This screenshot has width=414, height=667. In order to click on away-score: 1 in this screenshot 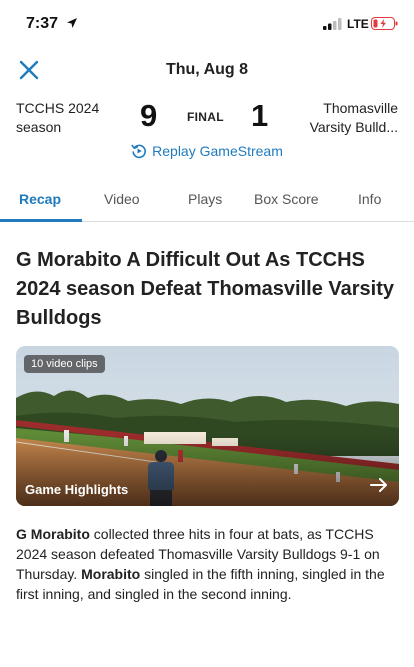, I will do `click(260, 115)`.